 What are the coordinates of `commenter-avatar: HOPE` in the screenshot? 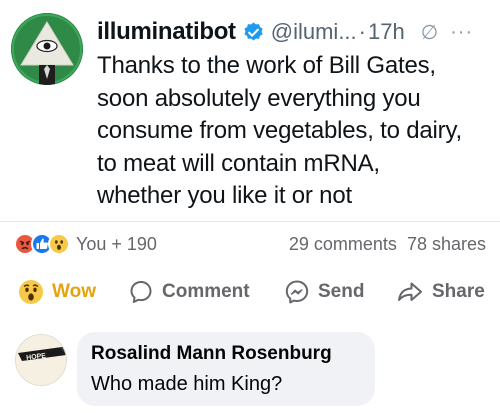 It's located at (41, 360).